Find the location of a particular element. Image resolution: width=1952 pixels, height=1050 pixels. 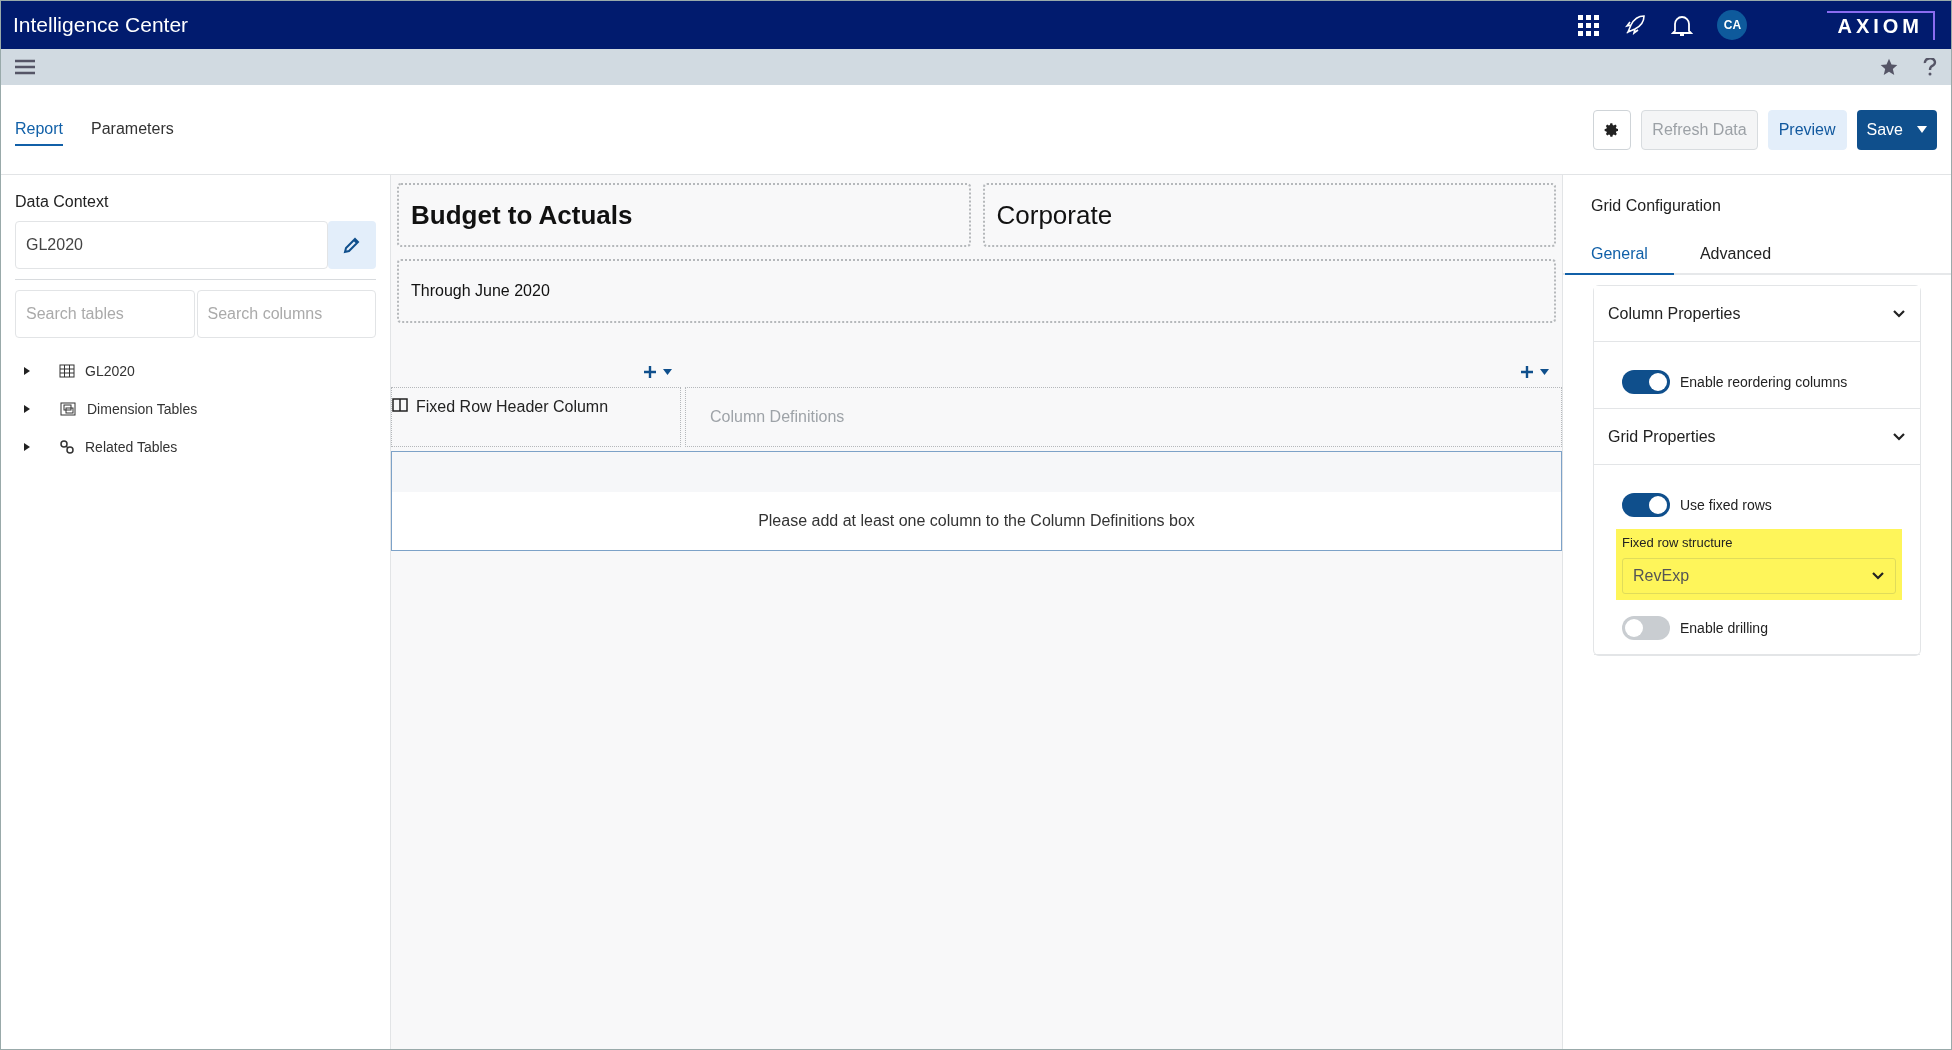

report-entity: Corporate is located at coordinates (1269, 215).